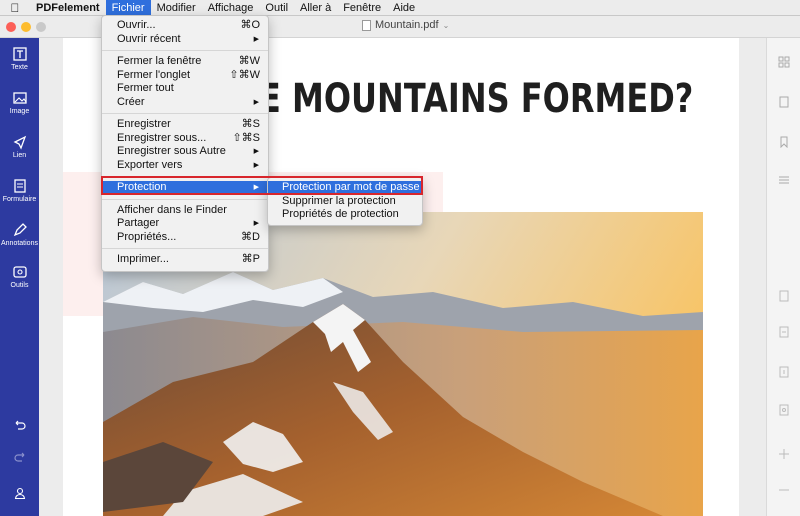 The image size is (800, 516). What do you see at coordinates (784, 62) in the screenshot?
I see `thumbnails-icon` at bounding box center [784, 62].